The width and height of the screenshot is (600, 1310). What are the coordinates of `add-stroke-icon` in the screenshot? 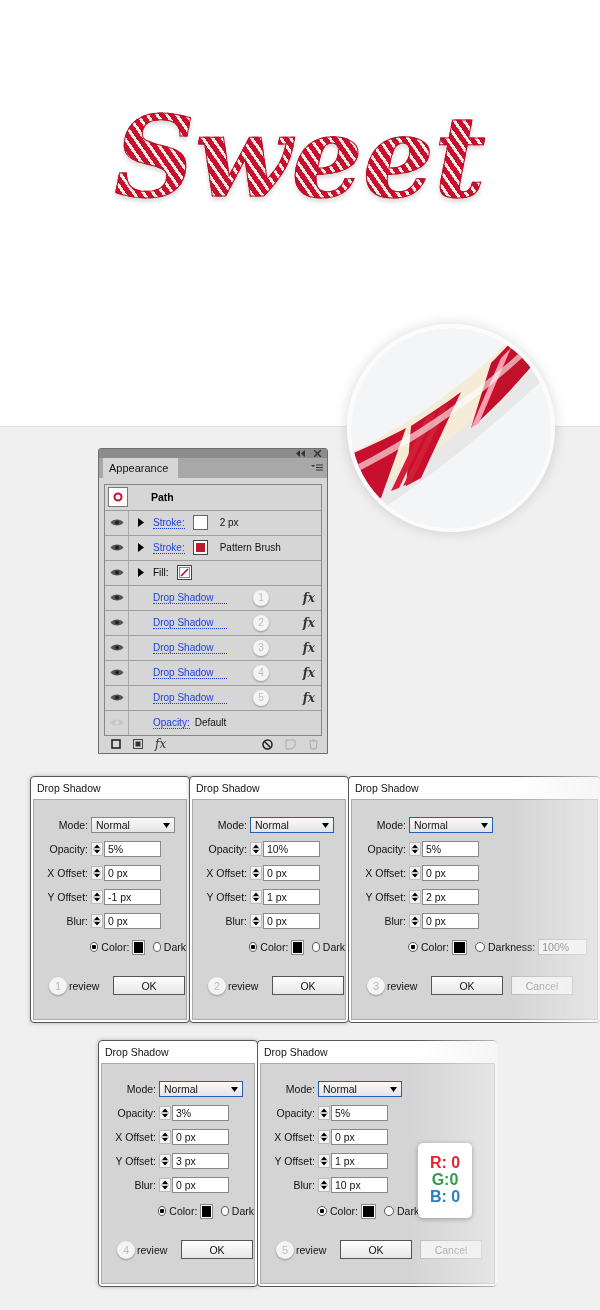 It's located at (116, 744).